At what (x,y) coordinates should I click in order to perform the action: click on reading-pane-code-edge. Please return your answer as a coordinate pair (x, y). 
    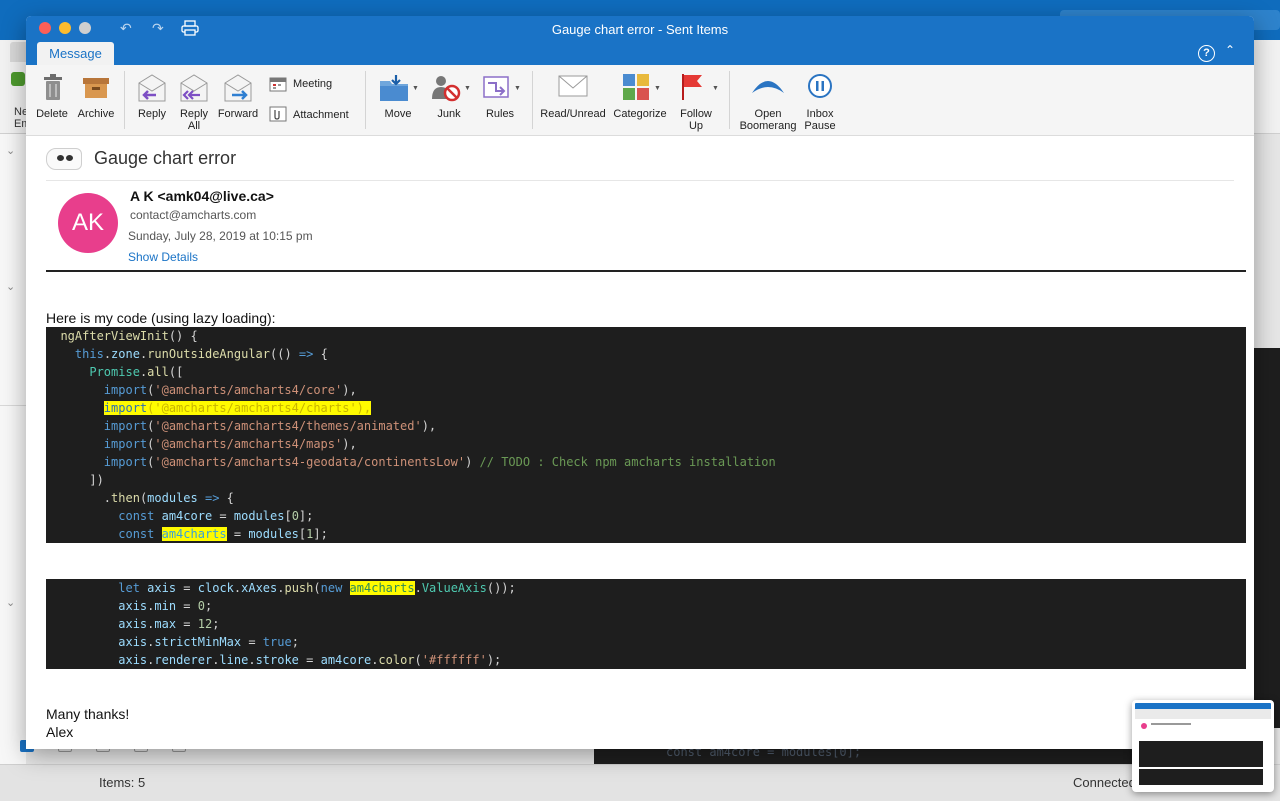
    Looking at the image, I should click on (1267, 538).